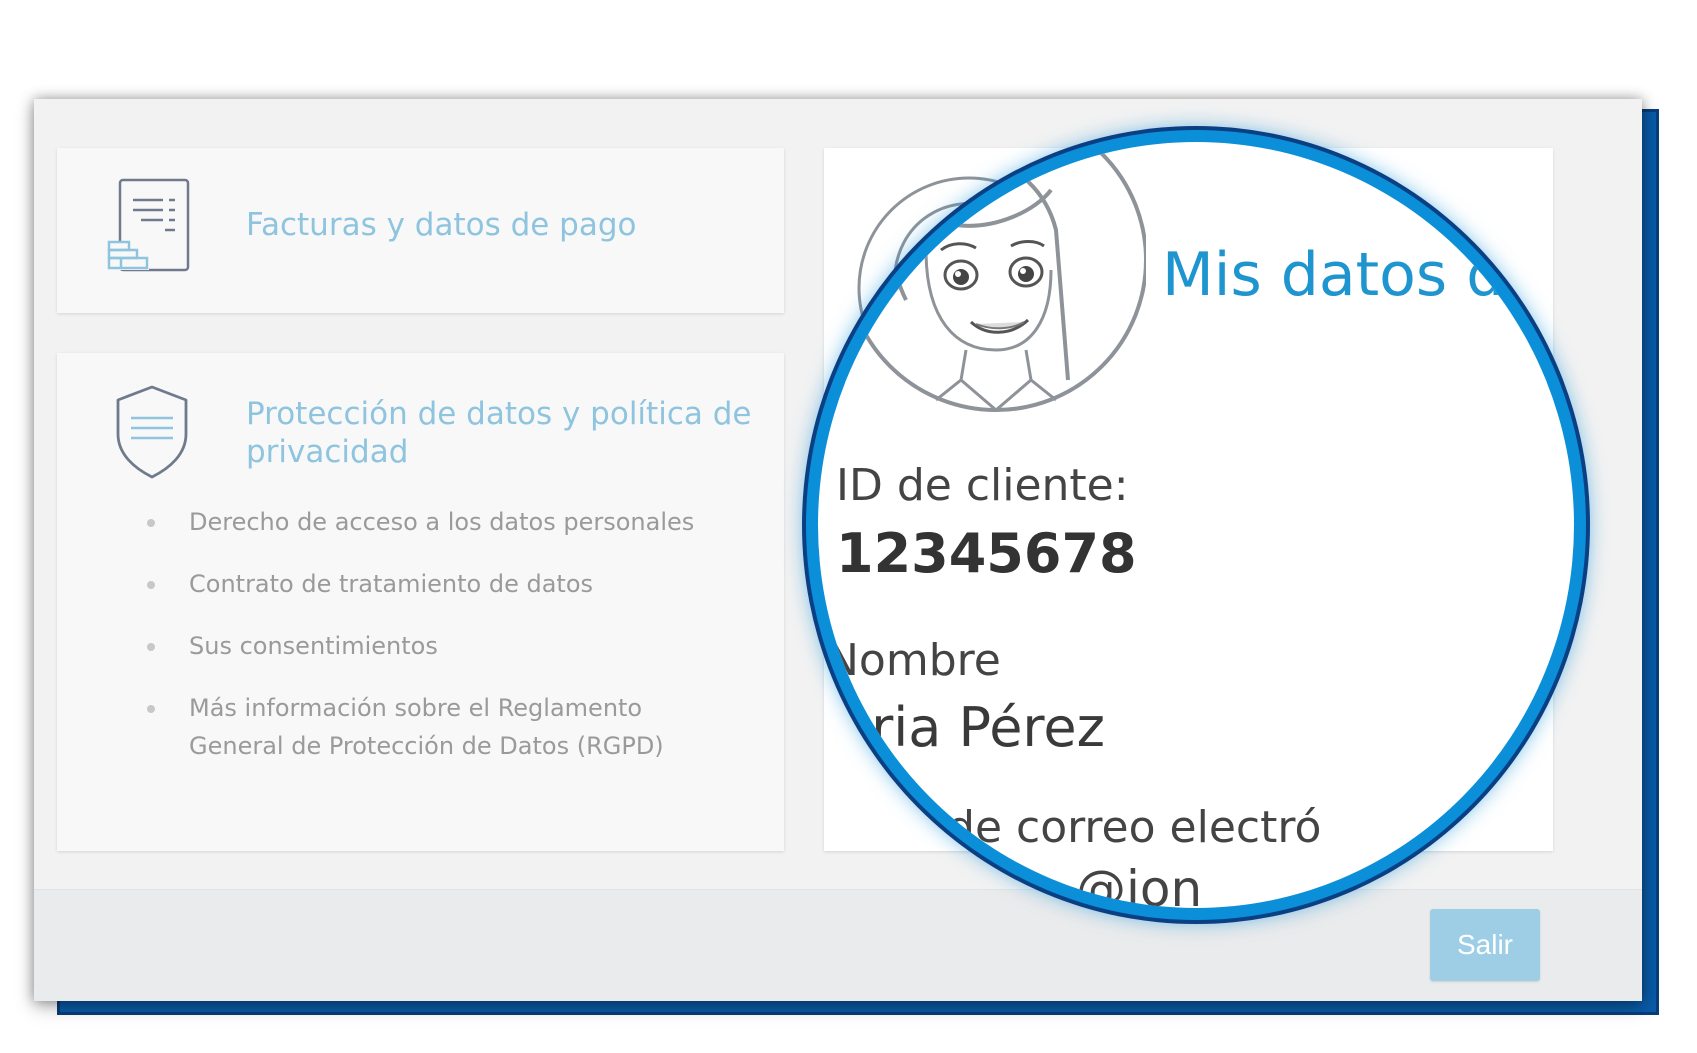  What do you see at coordinates (152, 432) in the screenshot?
I see `shield-icon` at bounding box center [152, 432].